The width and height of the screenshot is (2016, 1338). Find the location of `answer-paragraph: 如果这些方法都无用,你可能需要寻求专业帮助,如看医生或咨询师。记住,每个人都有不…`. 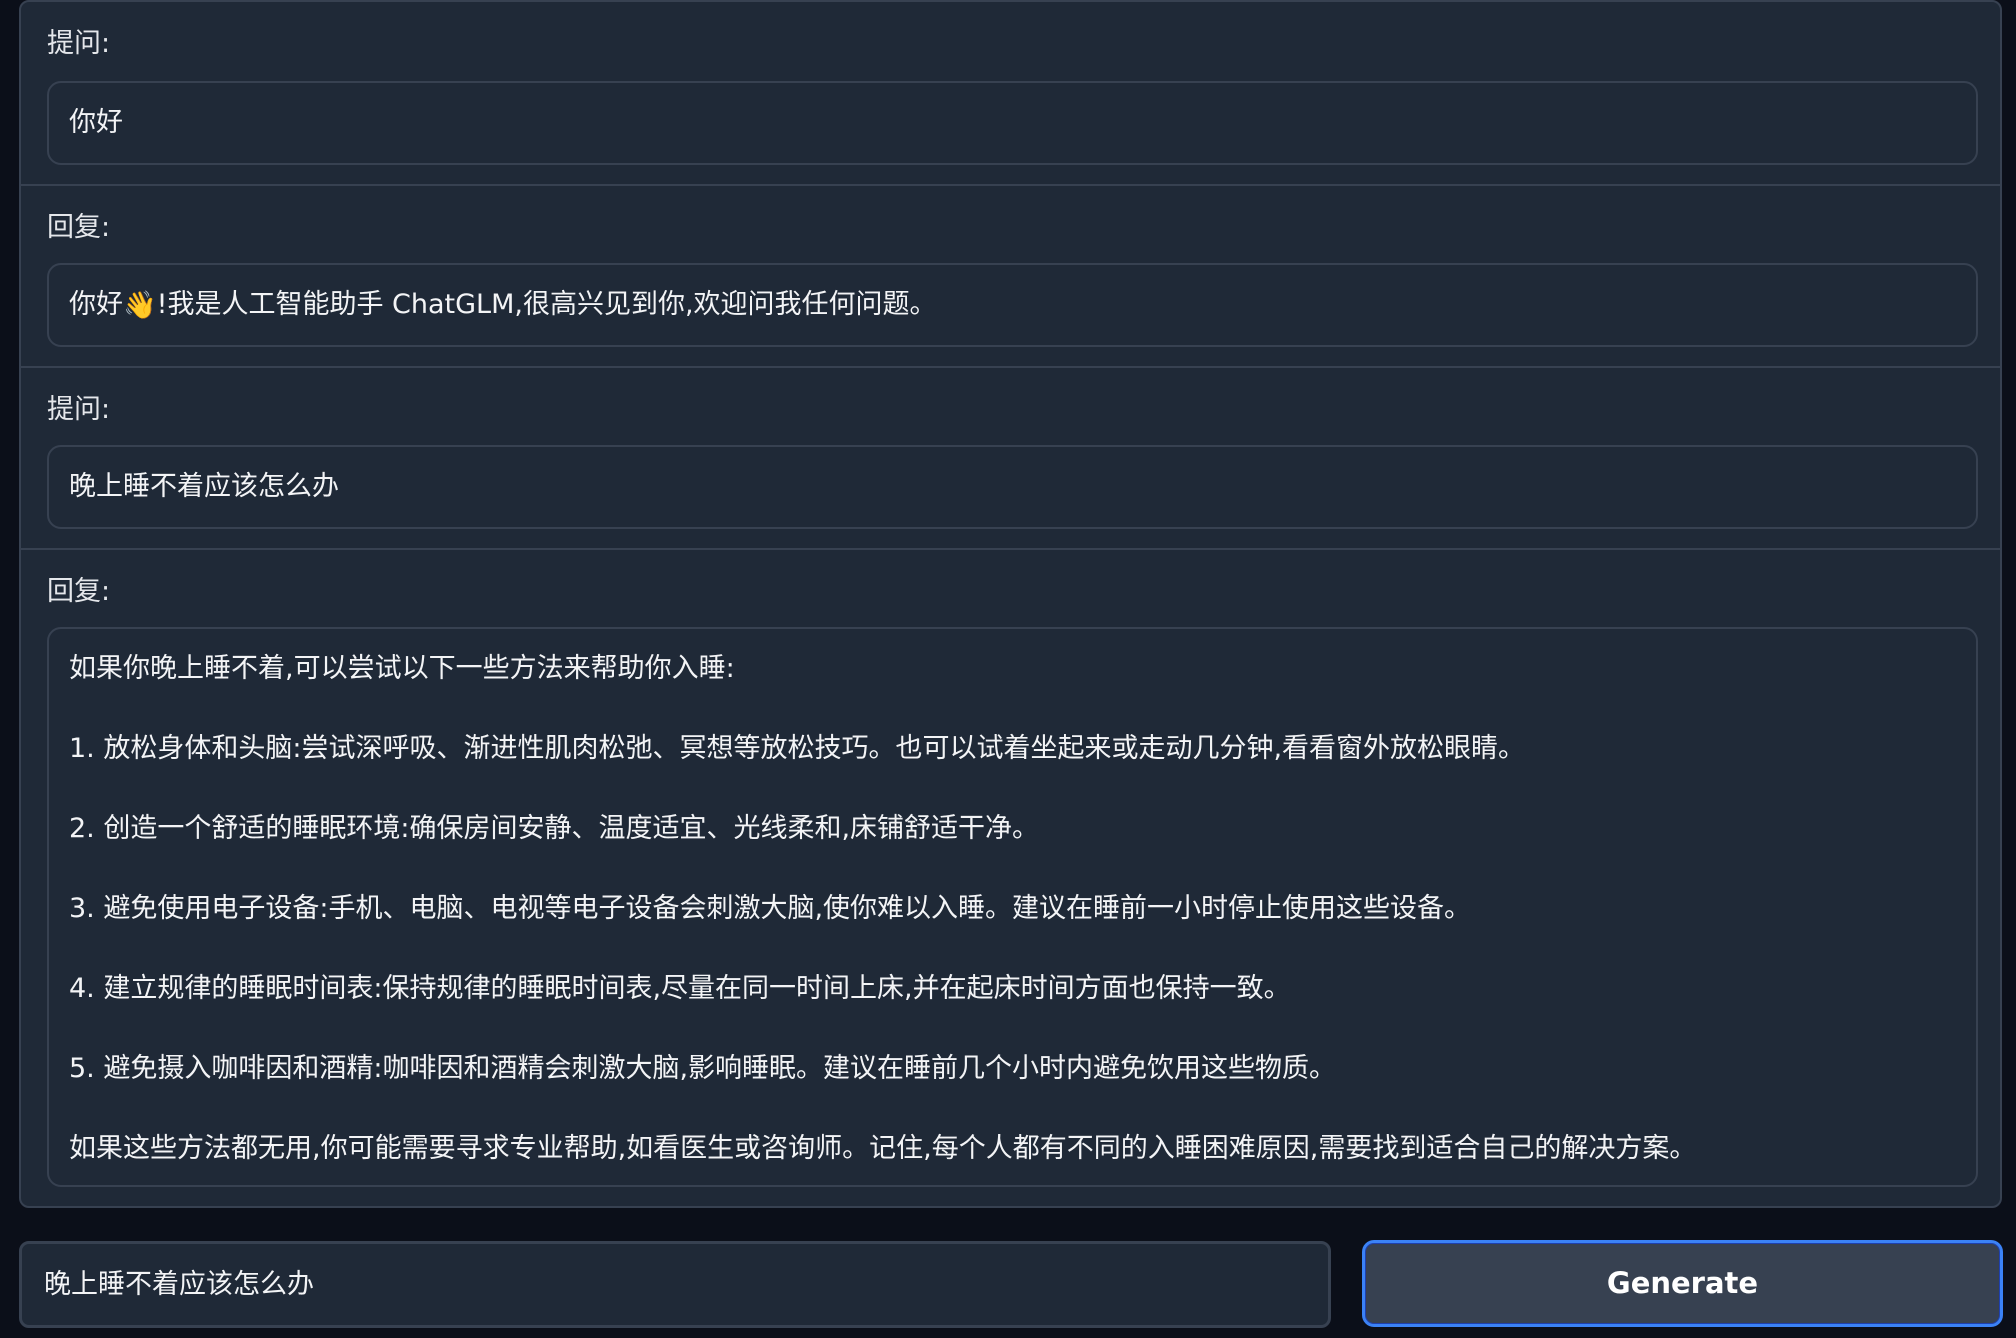

answer-paragraph: 如果这些方法都无用,你可能需要寻求专业帮助,如看医生或咨询师。记住,每个人都有不… is located at coordinates (883, 1148).